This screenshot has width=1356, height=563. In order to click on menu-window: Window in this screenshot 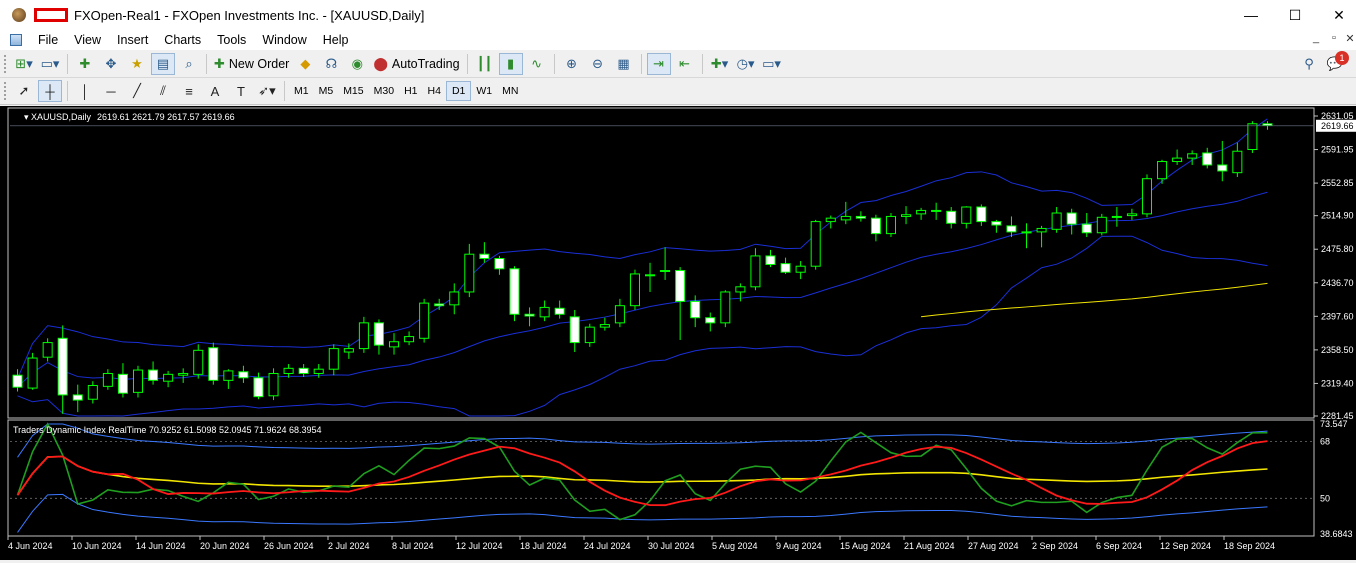, I will do `click(284, 40)`.